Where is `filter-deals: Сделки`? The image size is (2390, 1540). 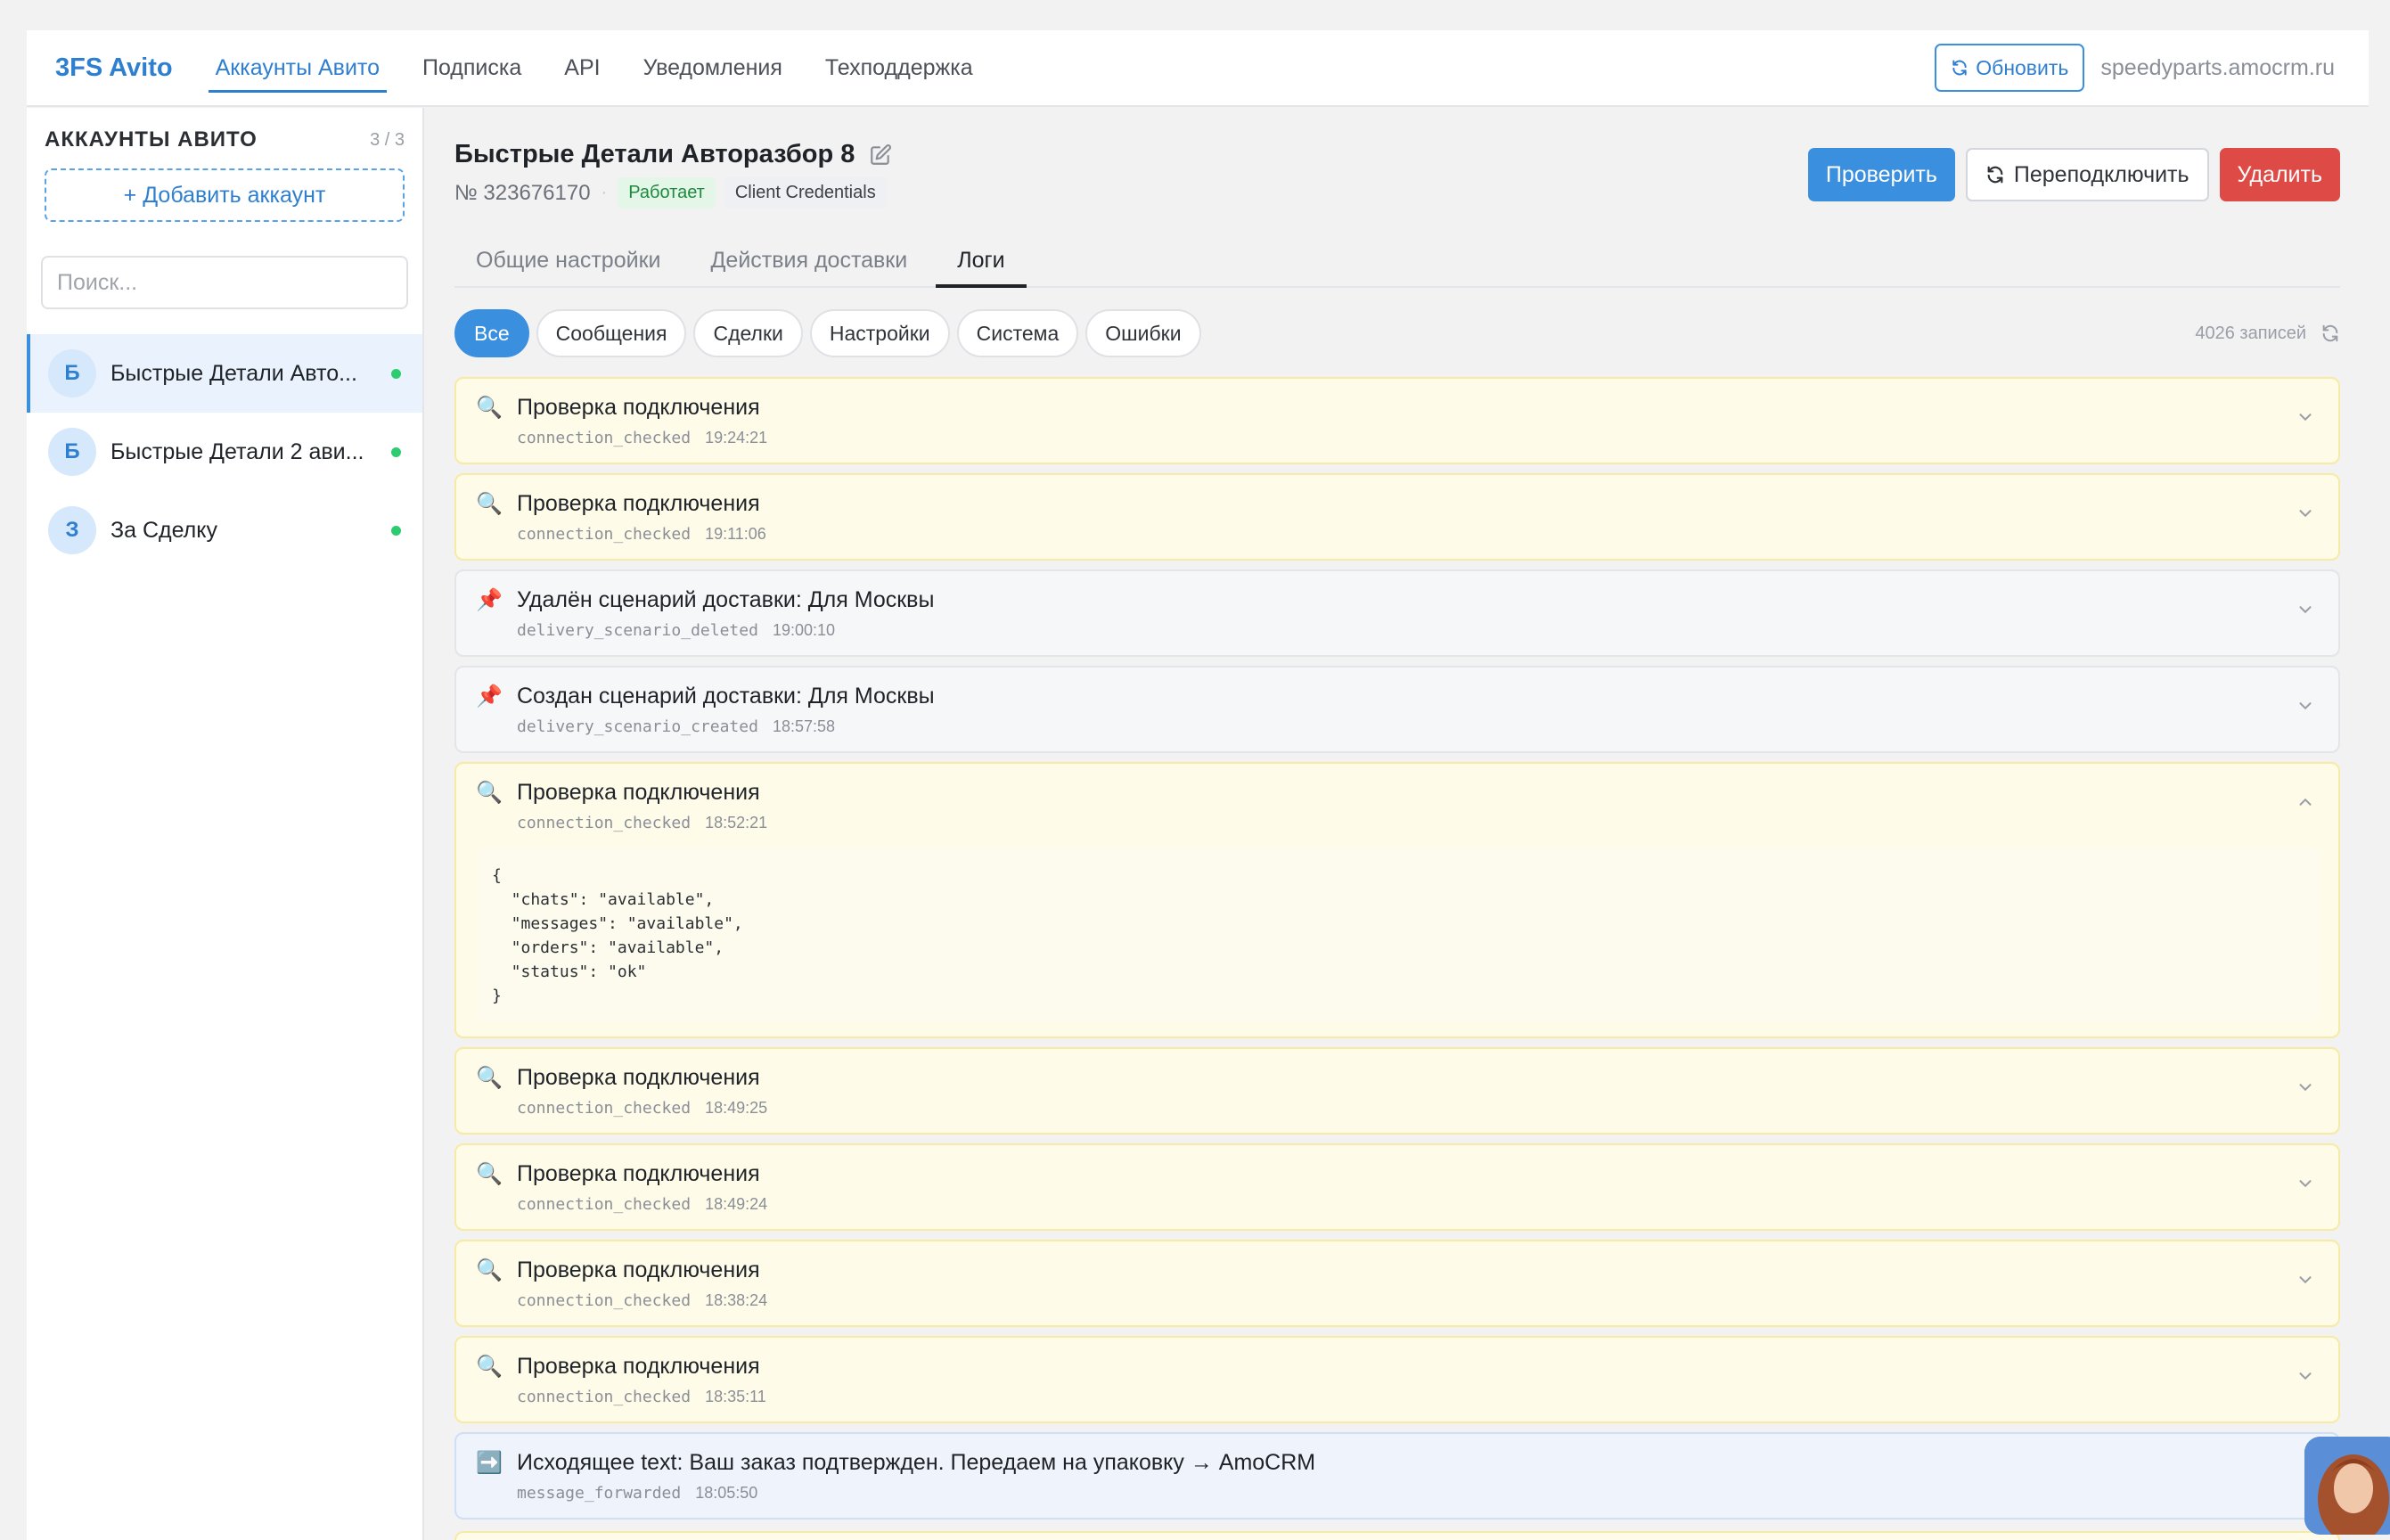 filter-deals: Сделки is located at coordinates (748, 333).